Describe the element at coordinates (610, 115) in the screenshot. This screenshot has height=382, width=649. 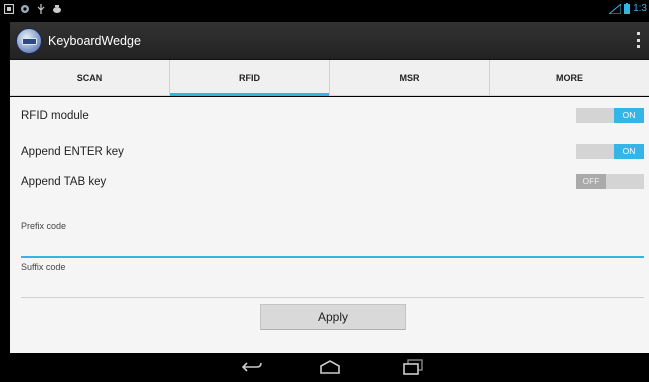
I see `rfid-module-toggle: ON` at that location.